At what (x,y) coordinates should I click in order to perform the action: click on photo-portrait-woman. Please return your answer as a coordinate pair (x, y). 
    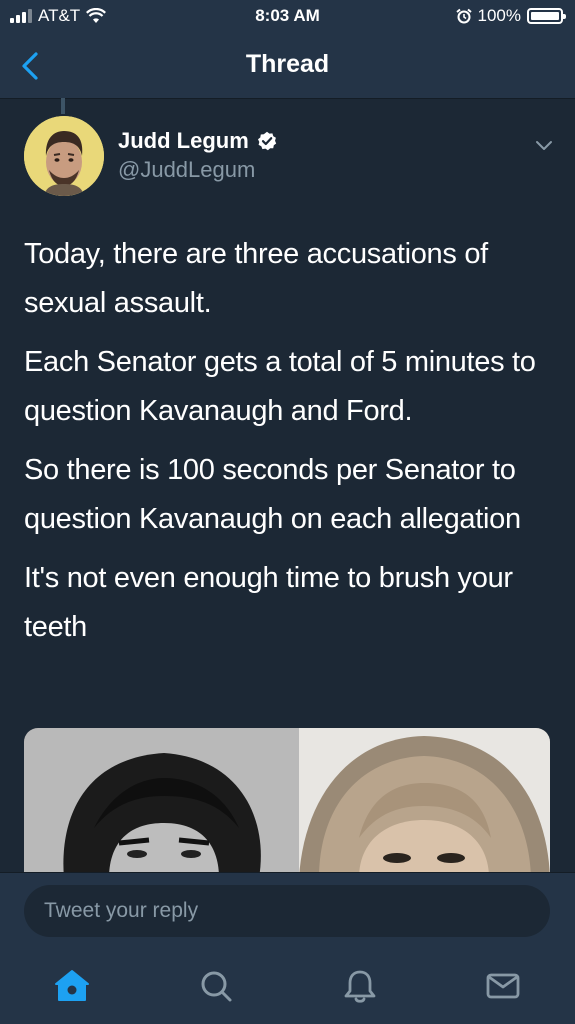
    Looking at the image, I should click on (424, 803).